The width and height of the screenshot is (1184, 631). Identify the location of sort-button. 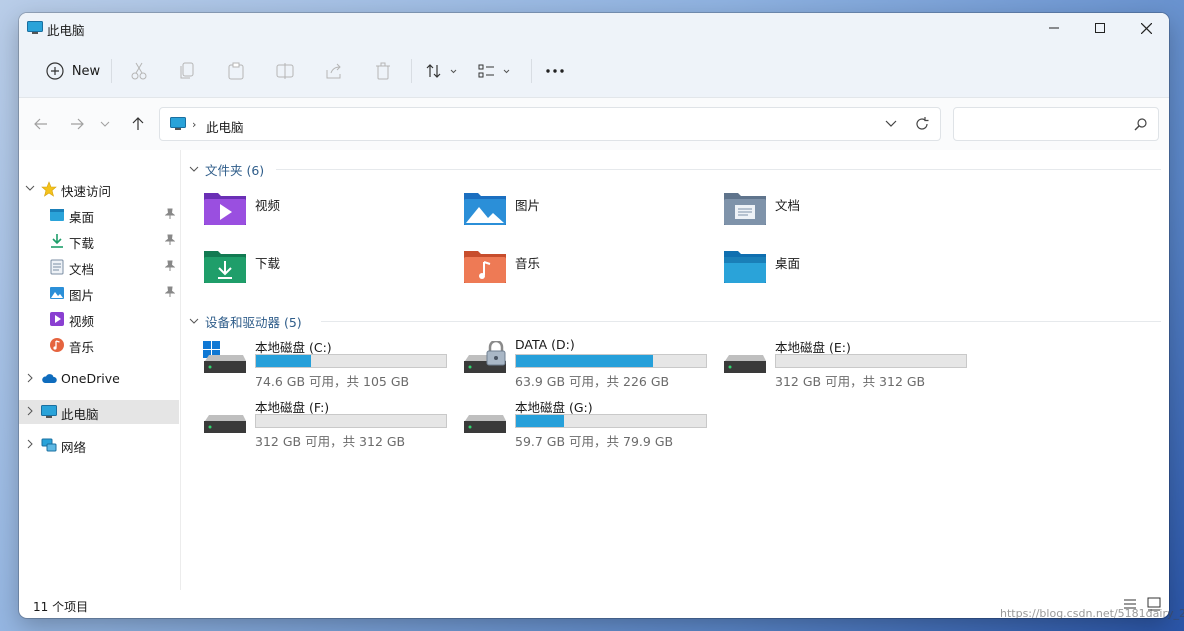
(442, 71).